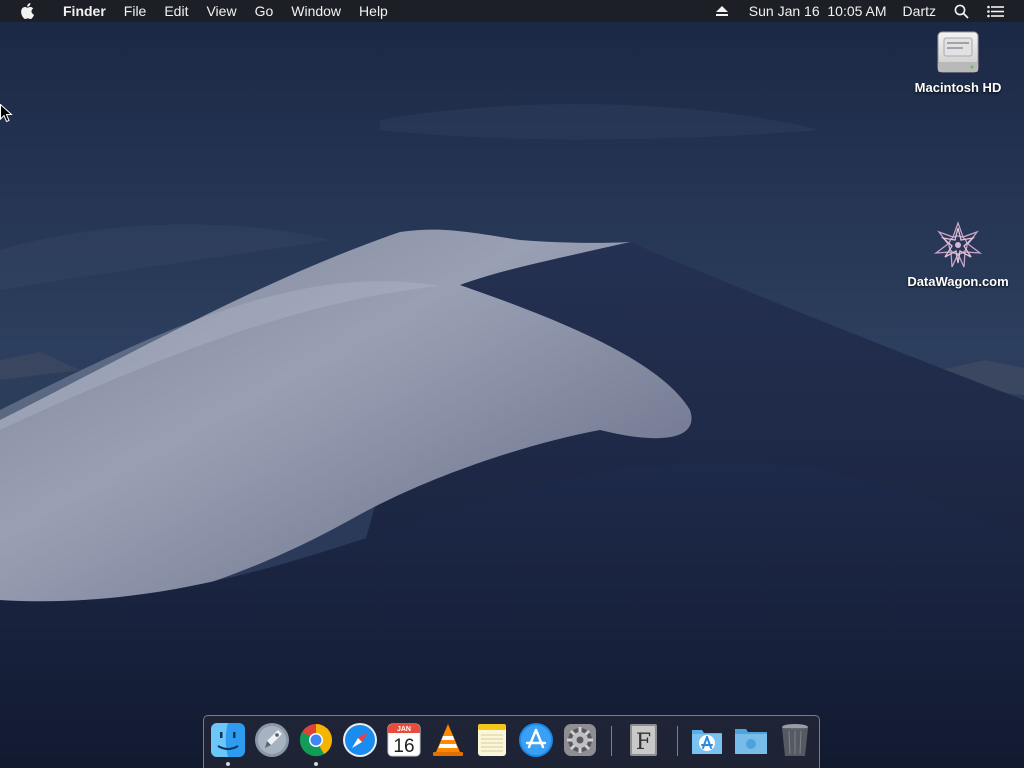 Image resolution: width=1024 pixels, height=768 pixels. What do you see at coordinates (404, 729) in the screenshot?
I see `calendar-month: JAN` at bounding box center [404, 729].